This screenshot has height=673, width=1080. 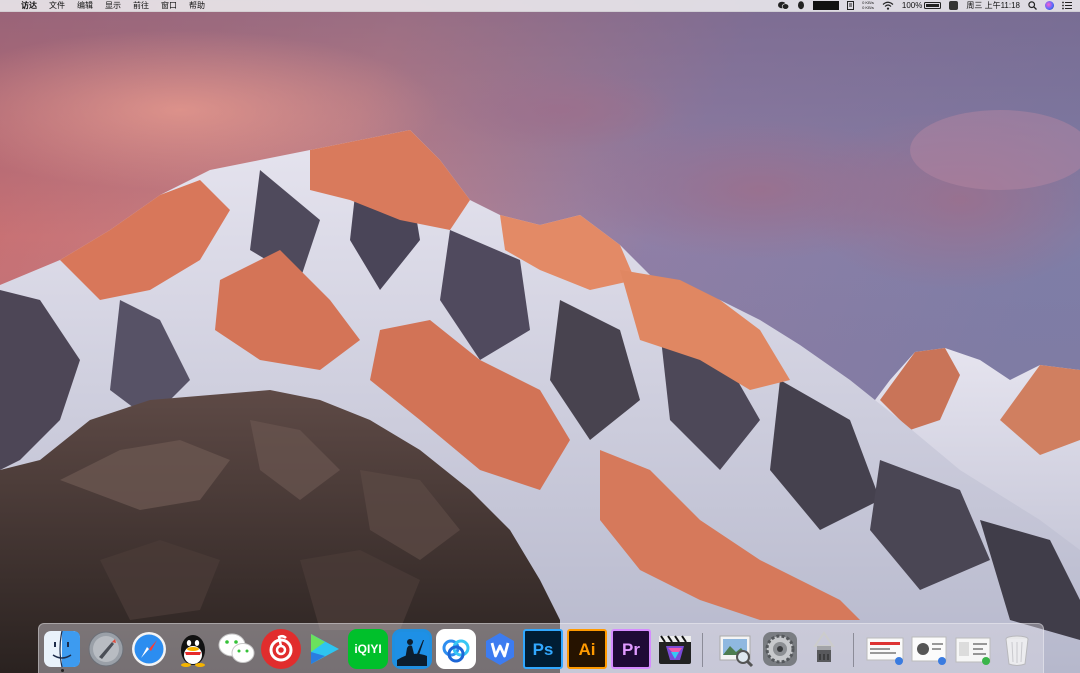 What do you see at coordinates (912, 5) in the screenshot?
I see `battery-percent: 100%` at bounding box center [912, 5].